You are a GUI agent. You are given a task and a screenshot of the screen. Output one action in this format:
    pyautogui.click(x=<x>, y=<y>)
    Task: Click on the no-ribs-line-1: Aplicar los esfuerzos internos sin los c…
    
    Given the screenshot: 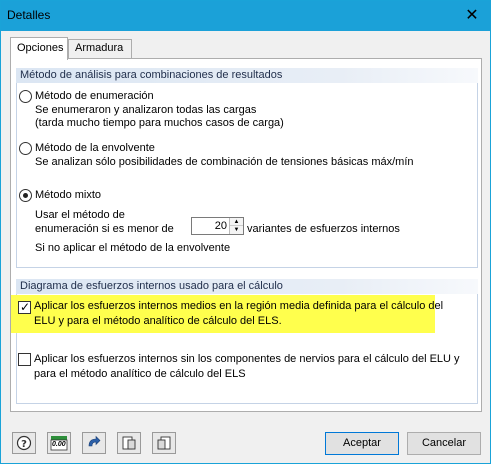 What is the action you would take?
    pyautogui.click(x=247, y=359)
    